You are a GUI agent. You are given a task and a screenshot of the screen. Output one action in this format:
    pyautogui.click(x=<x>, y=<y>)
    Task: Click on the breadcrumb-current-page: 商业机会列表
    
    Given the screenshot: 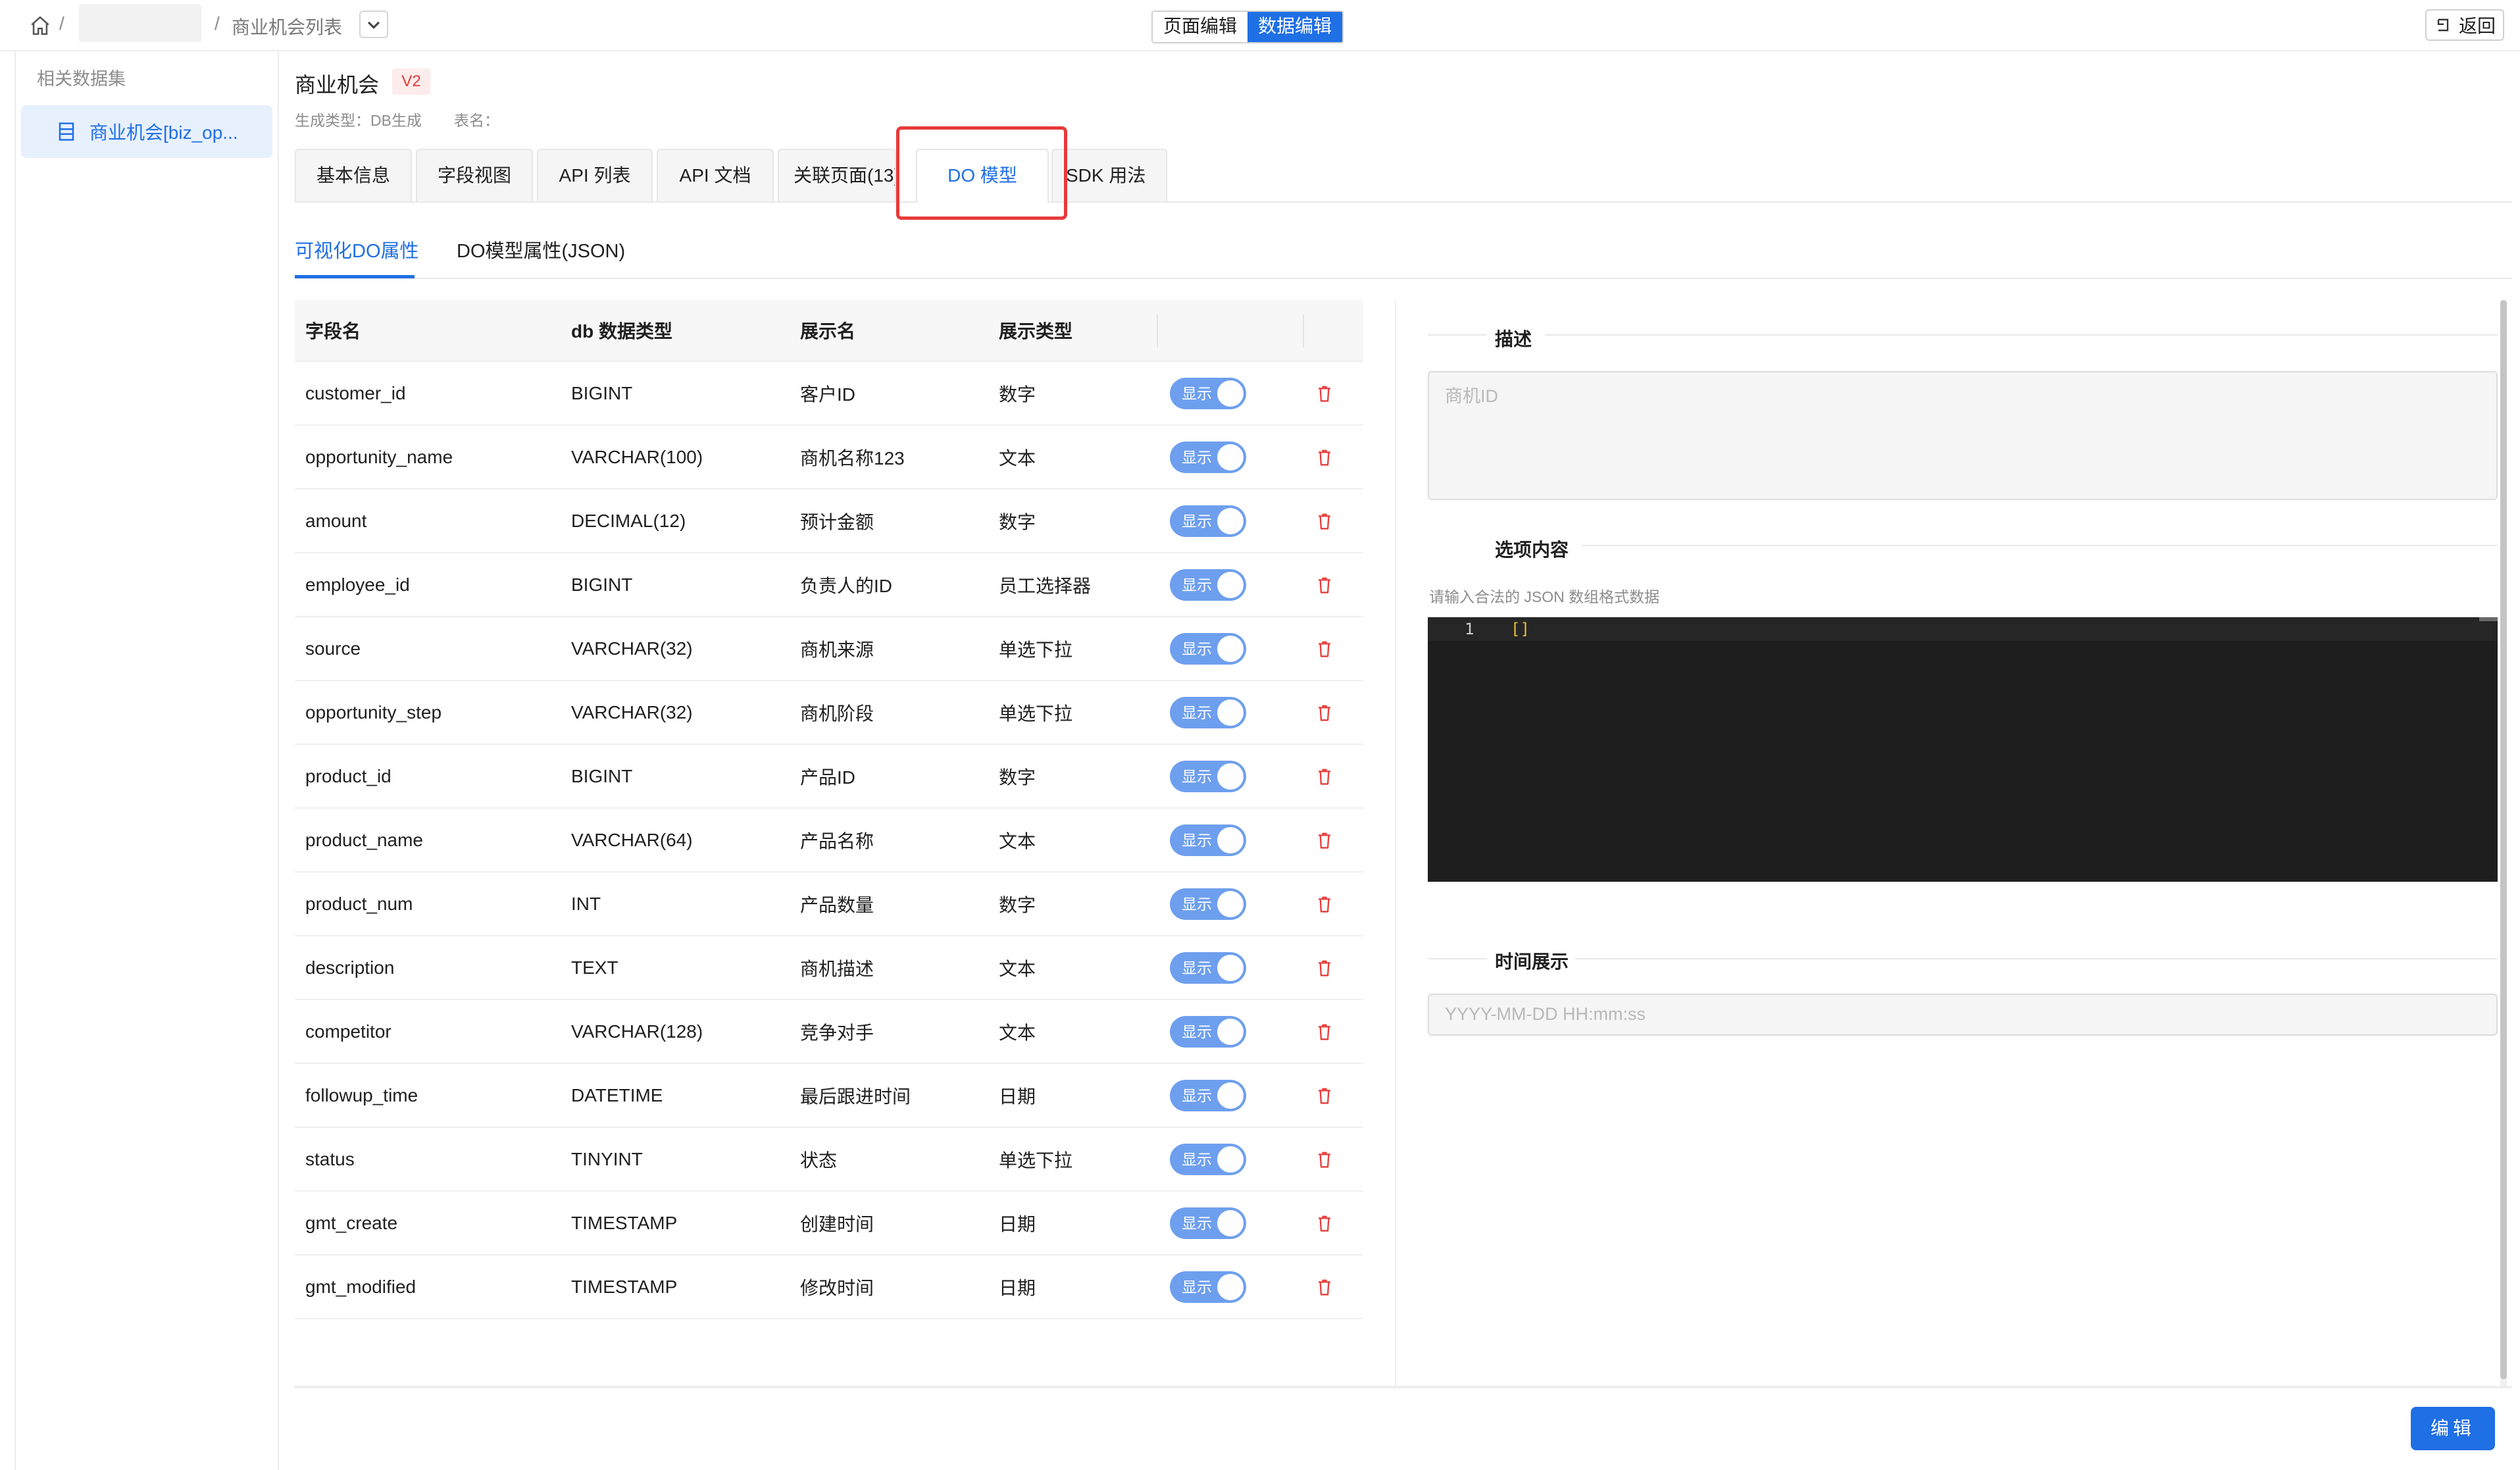 What is the action you would take?
    pyautogui.click(x=287, y=26)
    